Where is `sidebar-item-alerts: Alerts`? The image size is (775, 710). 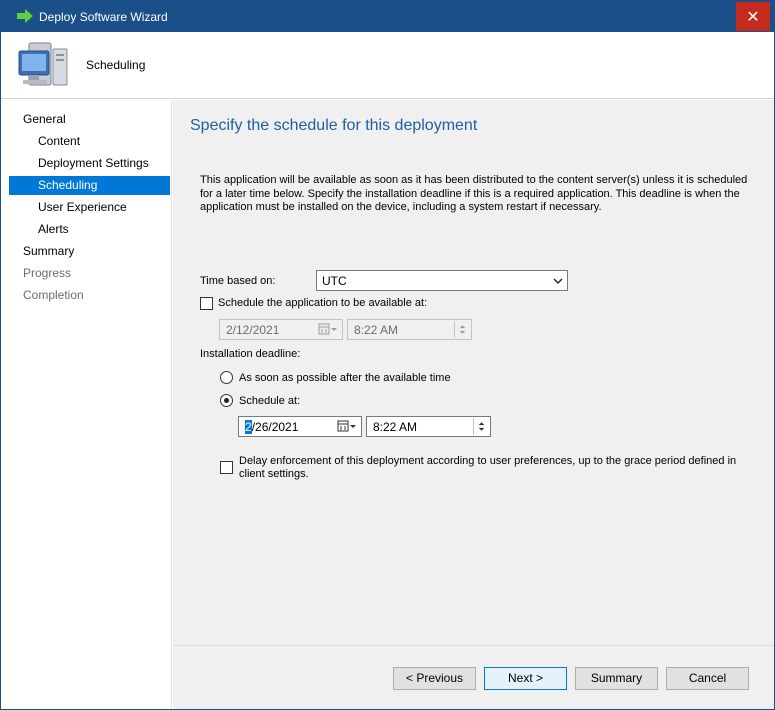 sidebar-item-alerts: Alerts is located at coordinates (89, 229).